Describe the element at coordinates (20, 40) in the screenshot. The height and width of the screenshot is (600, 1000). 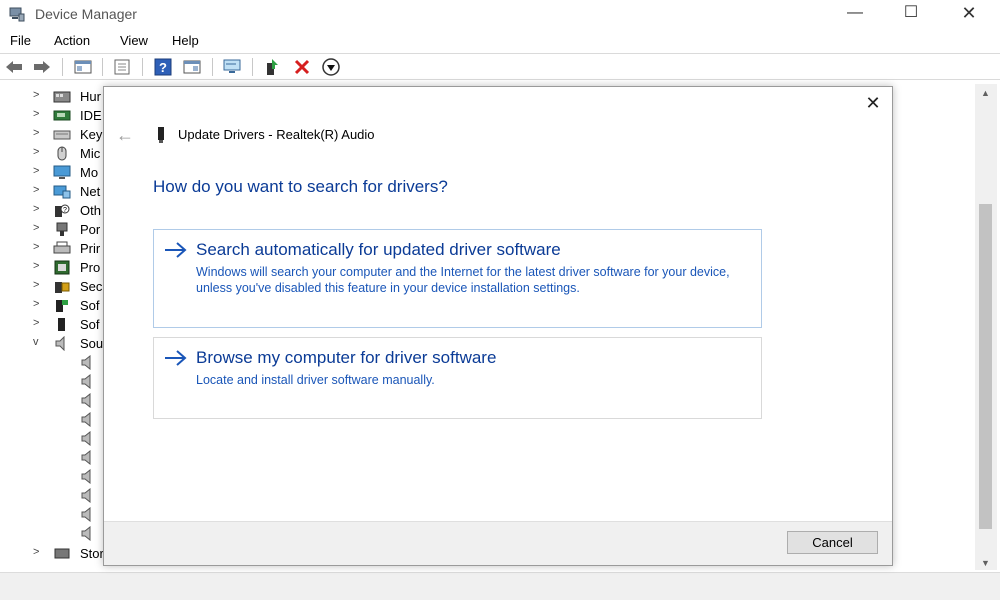
I see `menu-file: File` at that location.